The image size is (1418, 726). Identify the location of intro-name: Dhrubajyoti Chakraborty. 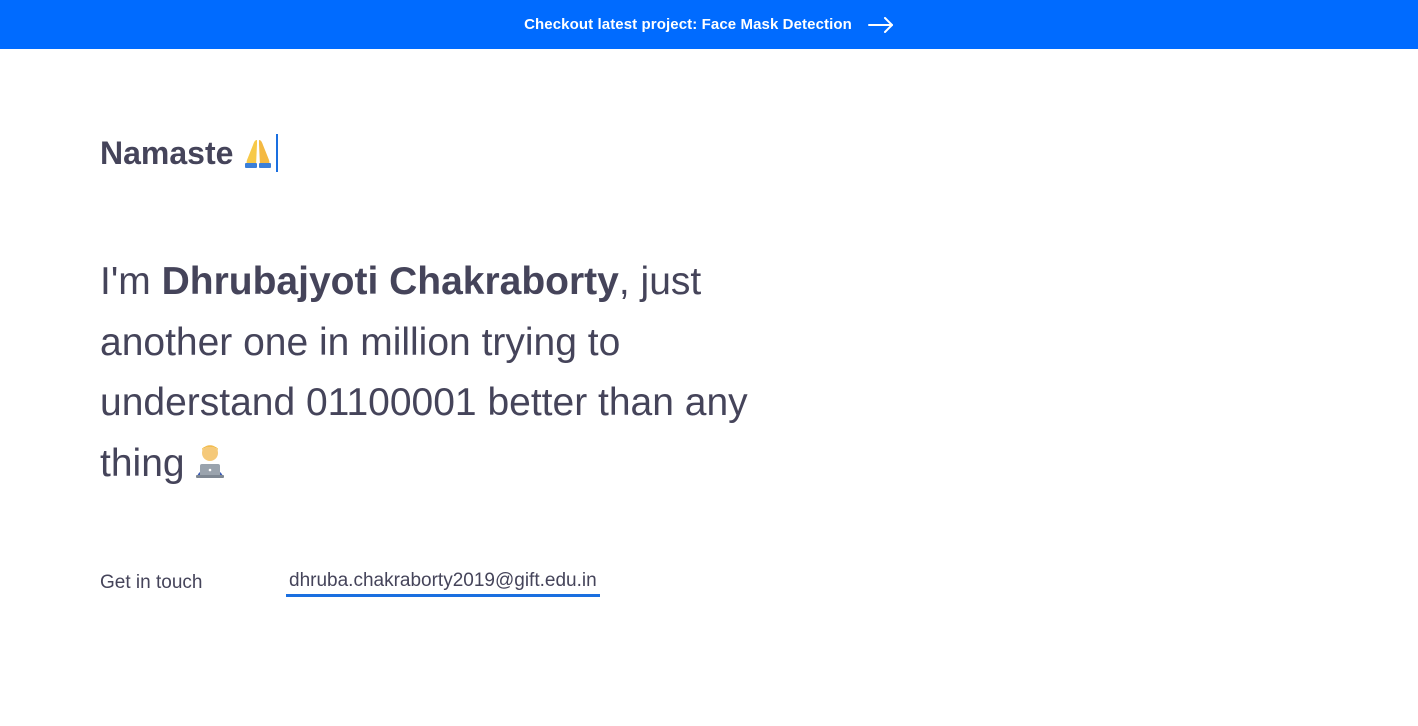
(390, 281).